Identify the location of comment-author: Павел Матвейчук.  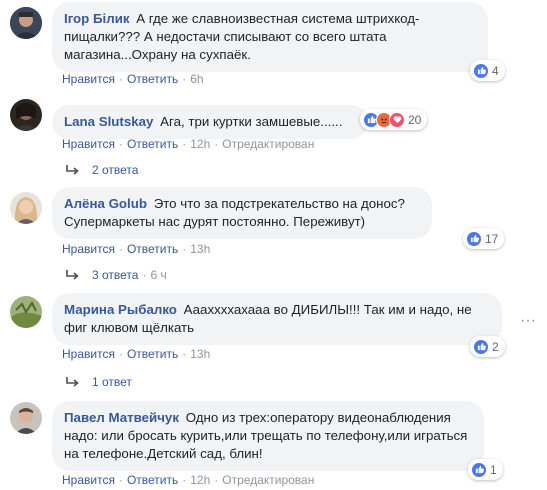
(121, 417).